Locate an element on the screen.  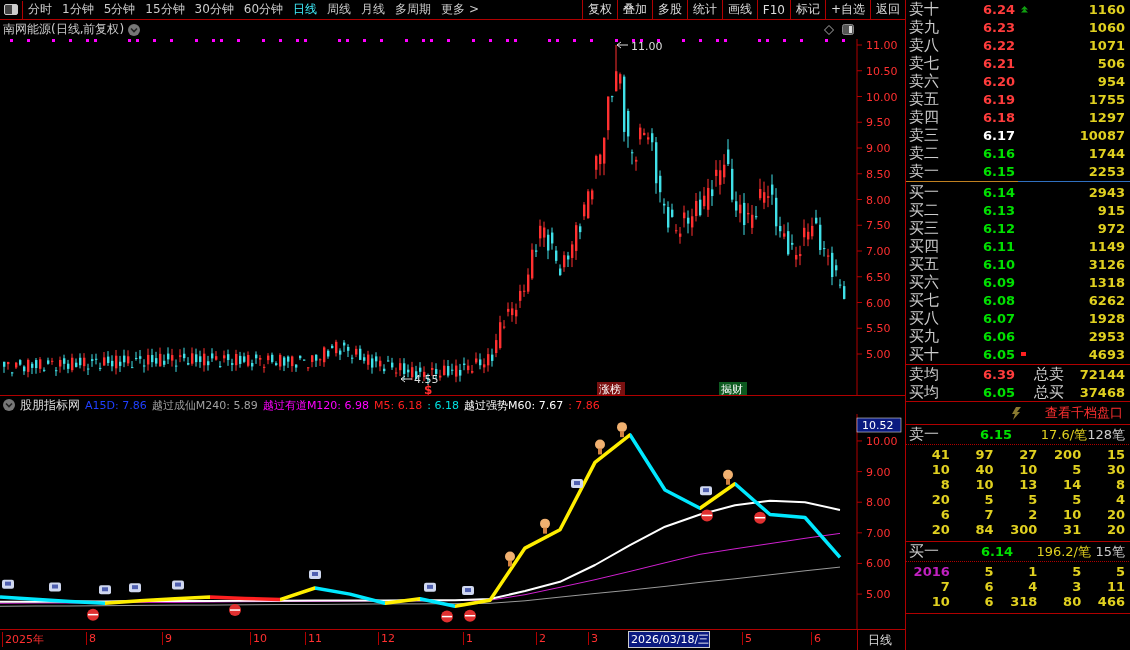
price-tick-label: 10.50 is located at coordinates (882, 71).